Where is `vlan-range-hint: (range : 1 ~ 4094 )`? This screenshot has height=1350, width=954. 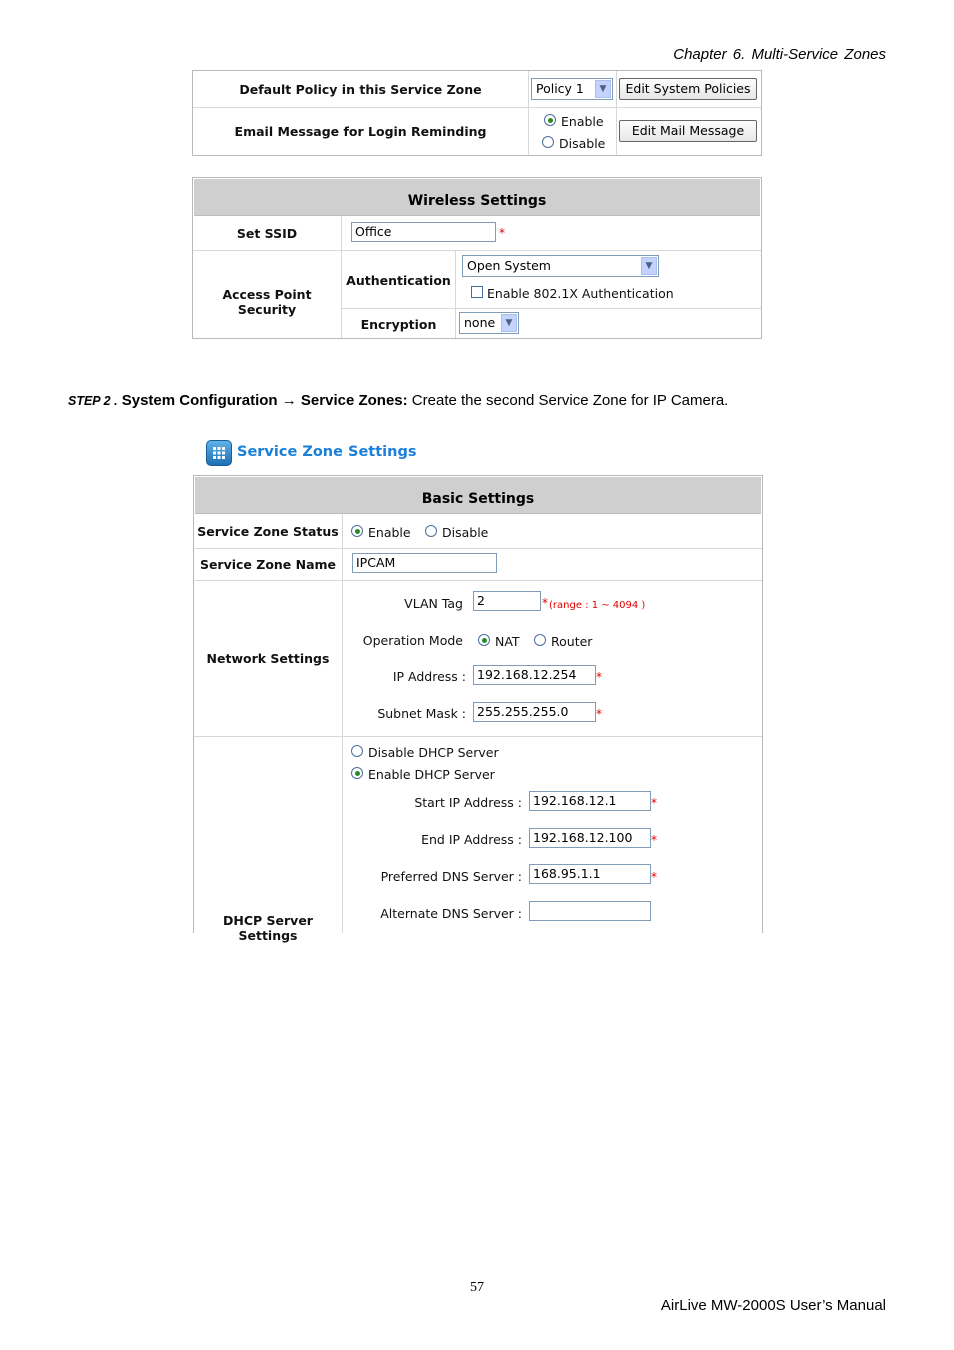
vlan-range-hint: (range : 1 ~ 4094 ) is located at coordinates (597, 605).